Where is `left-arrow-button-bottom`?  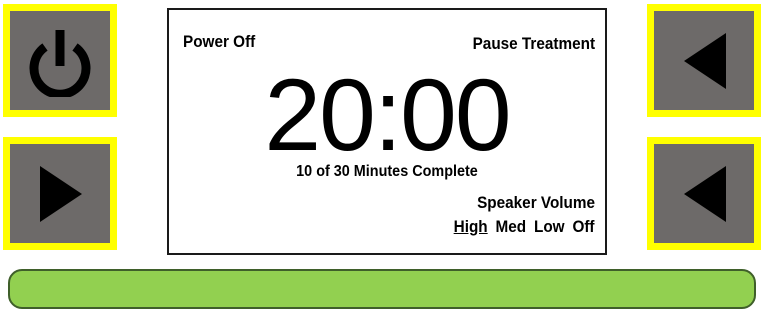 left-arrow-button-bottom is located at coordinates (704, 193).